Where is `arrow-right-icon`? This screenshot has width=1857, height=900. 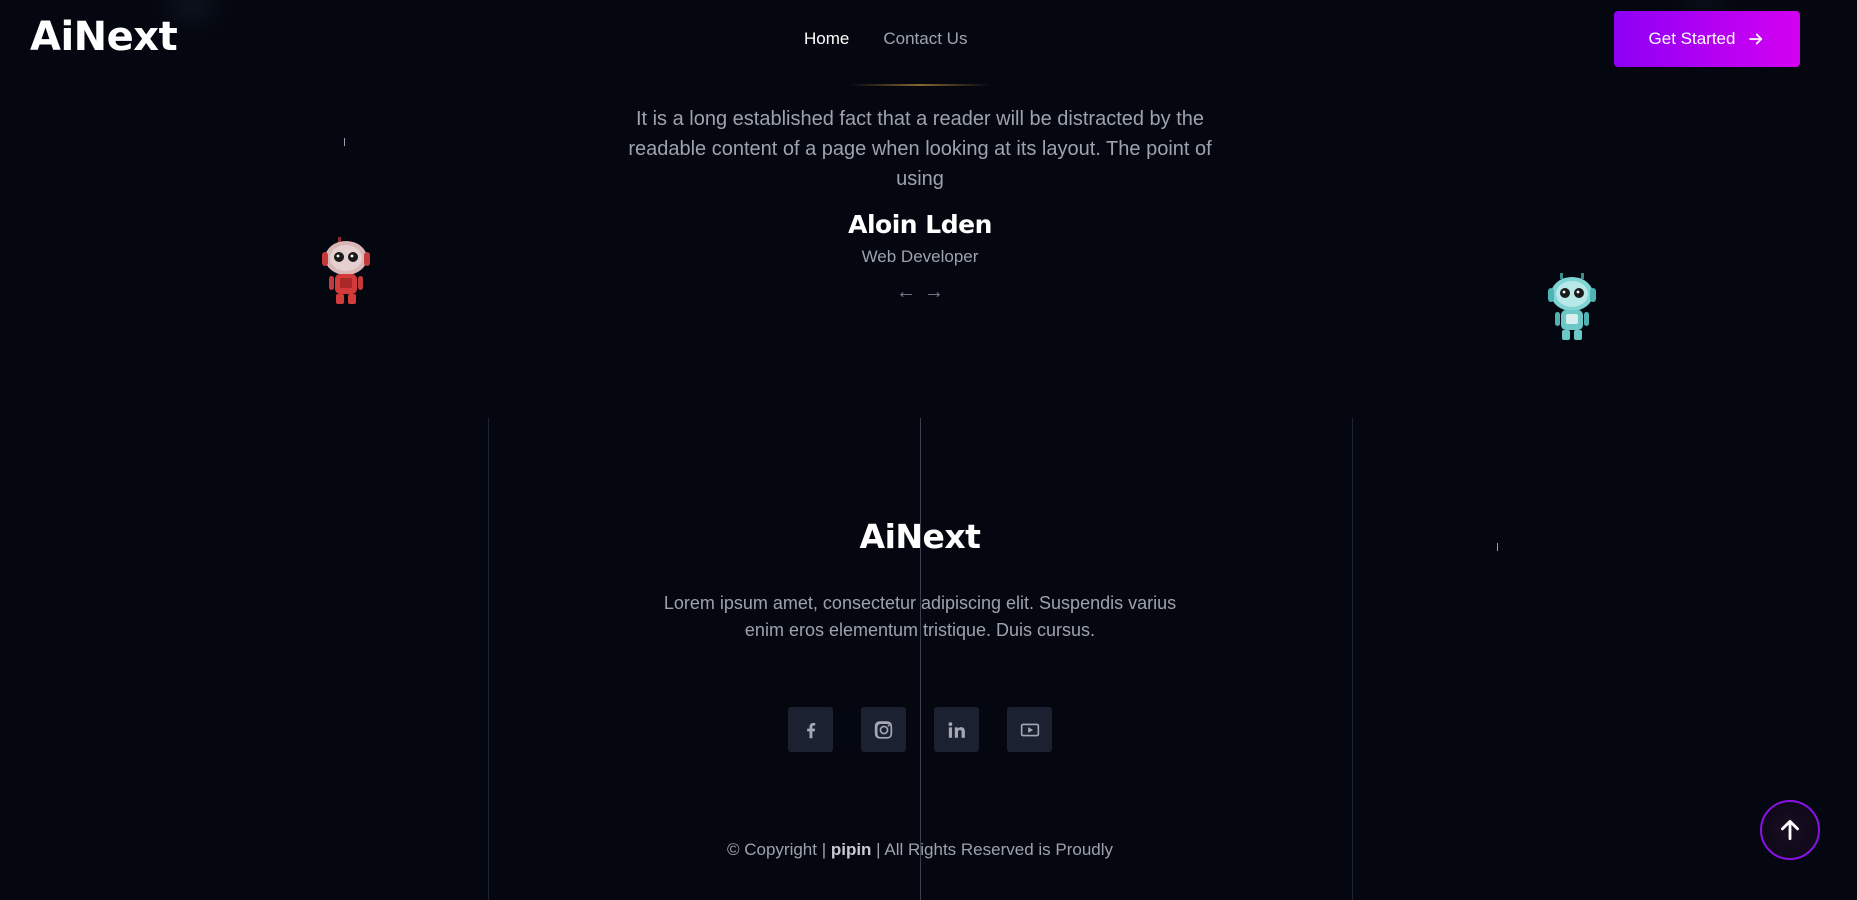
arrow-right-icon is located at coordinates (1756, 39).